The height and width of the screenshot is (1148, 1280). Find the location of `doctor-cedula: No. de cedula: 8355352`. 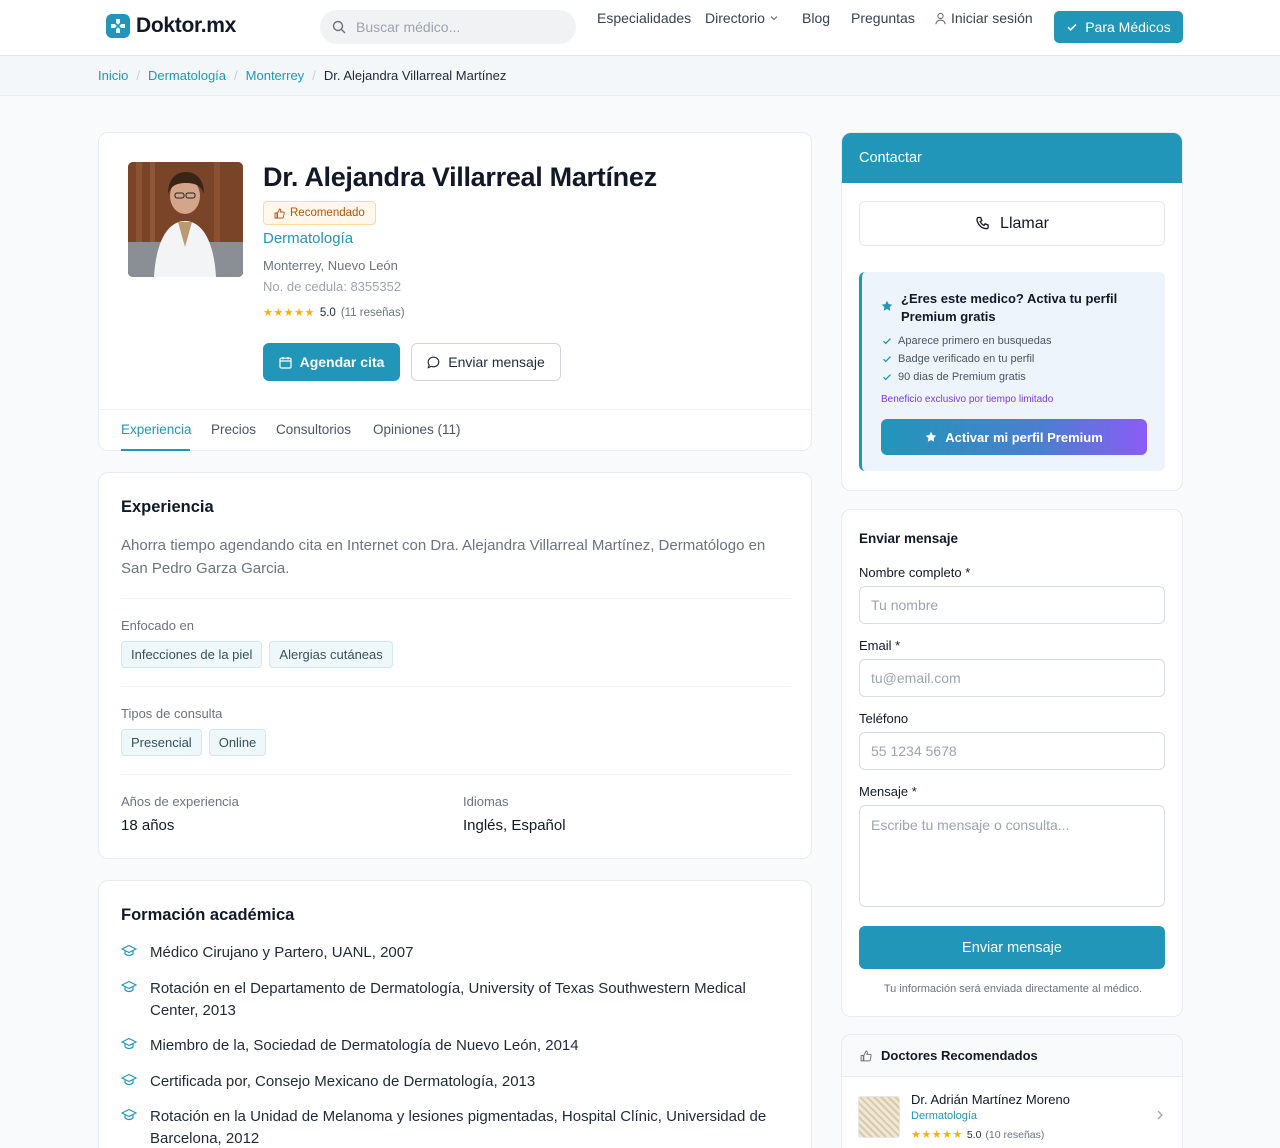

doctor-cedula: No. de cedula: 8355352 is located at coordinates (332, 286).